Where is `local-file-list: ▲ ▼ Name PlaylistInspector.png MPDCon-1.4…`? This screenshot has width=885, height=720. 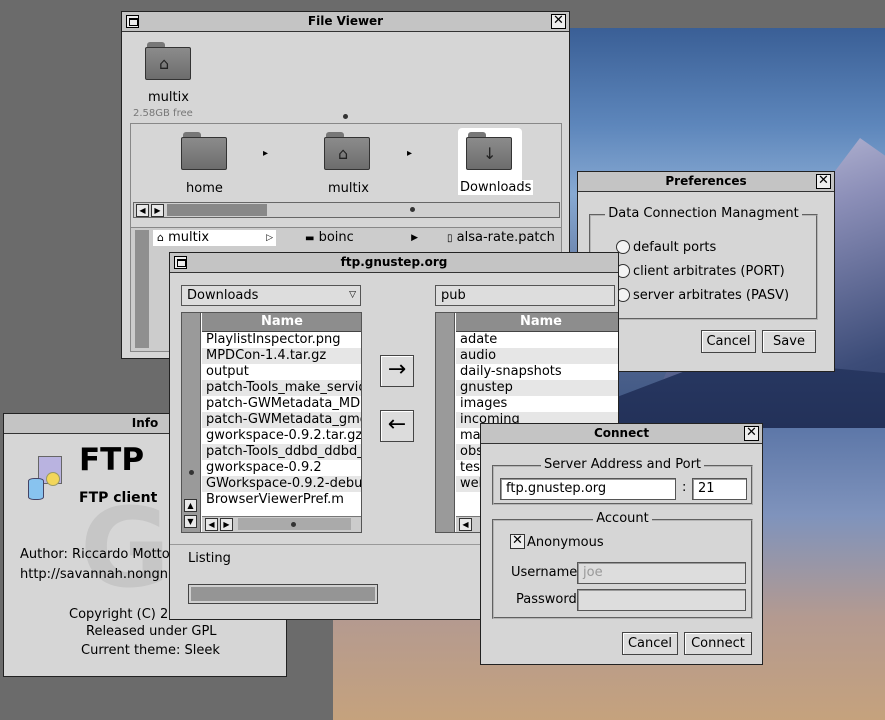 local-file-list: ▲ ▼ Name PlaylistInspector.png MPDCon-1.4… is located at coordinates (271, 422).